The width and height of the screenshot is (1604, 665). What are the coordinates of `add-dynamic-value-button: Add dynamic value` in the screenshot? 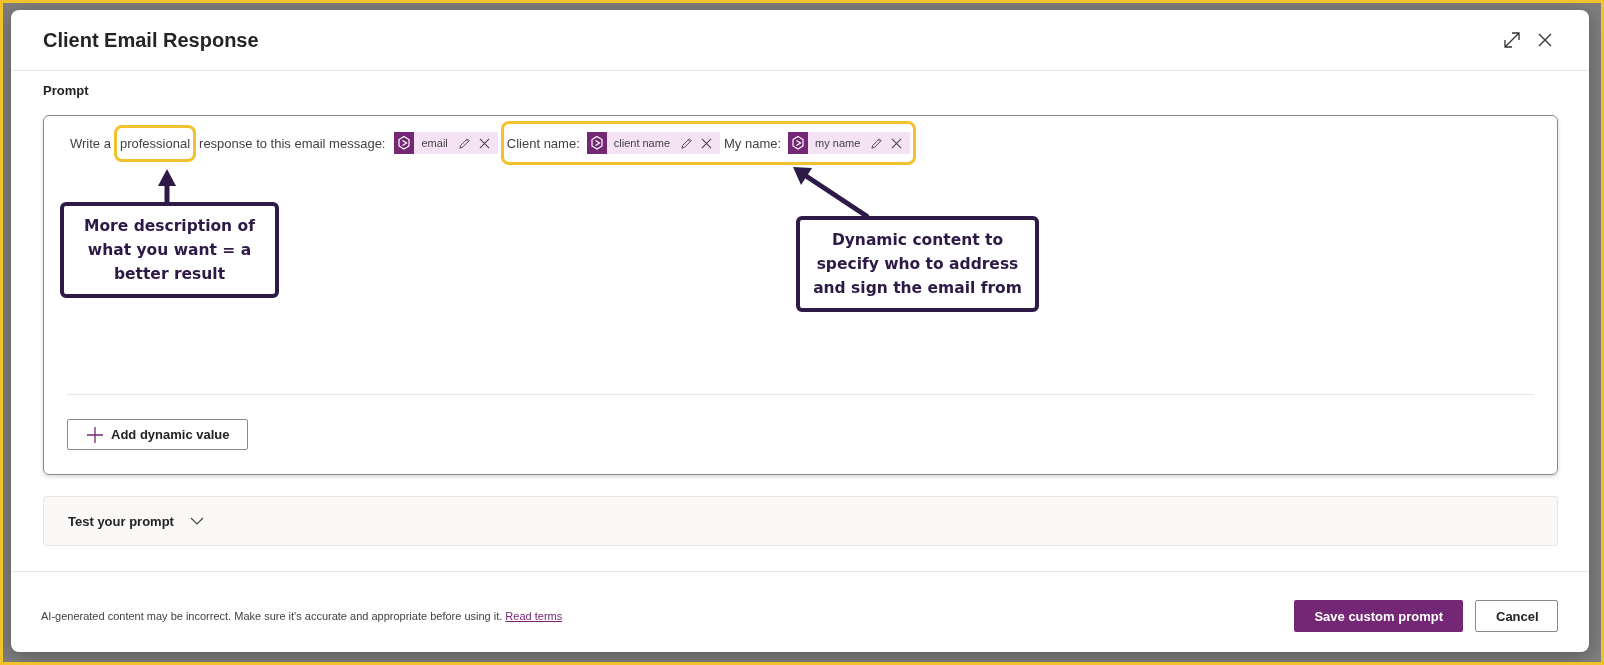 It's located at (158, 434).